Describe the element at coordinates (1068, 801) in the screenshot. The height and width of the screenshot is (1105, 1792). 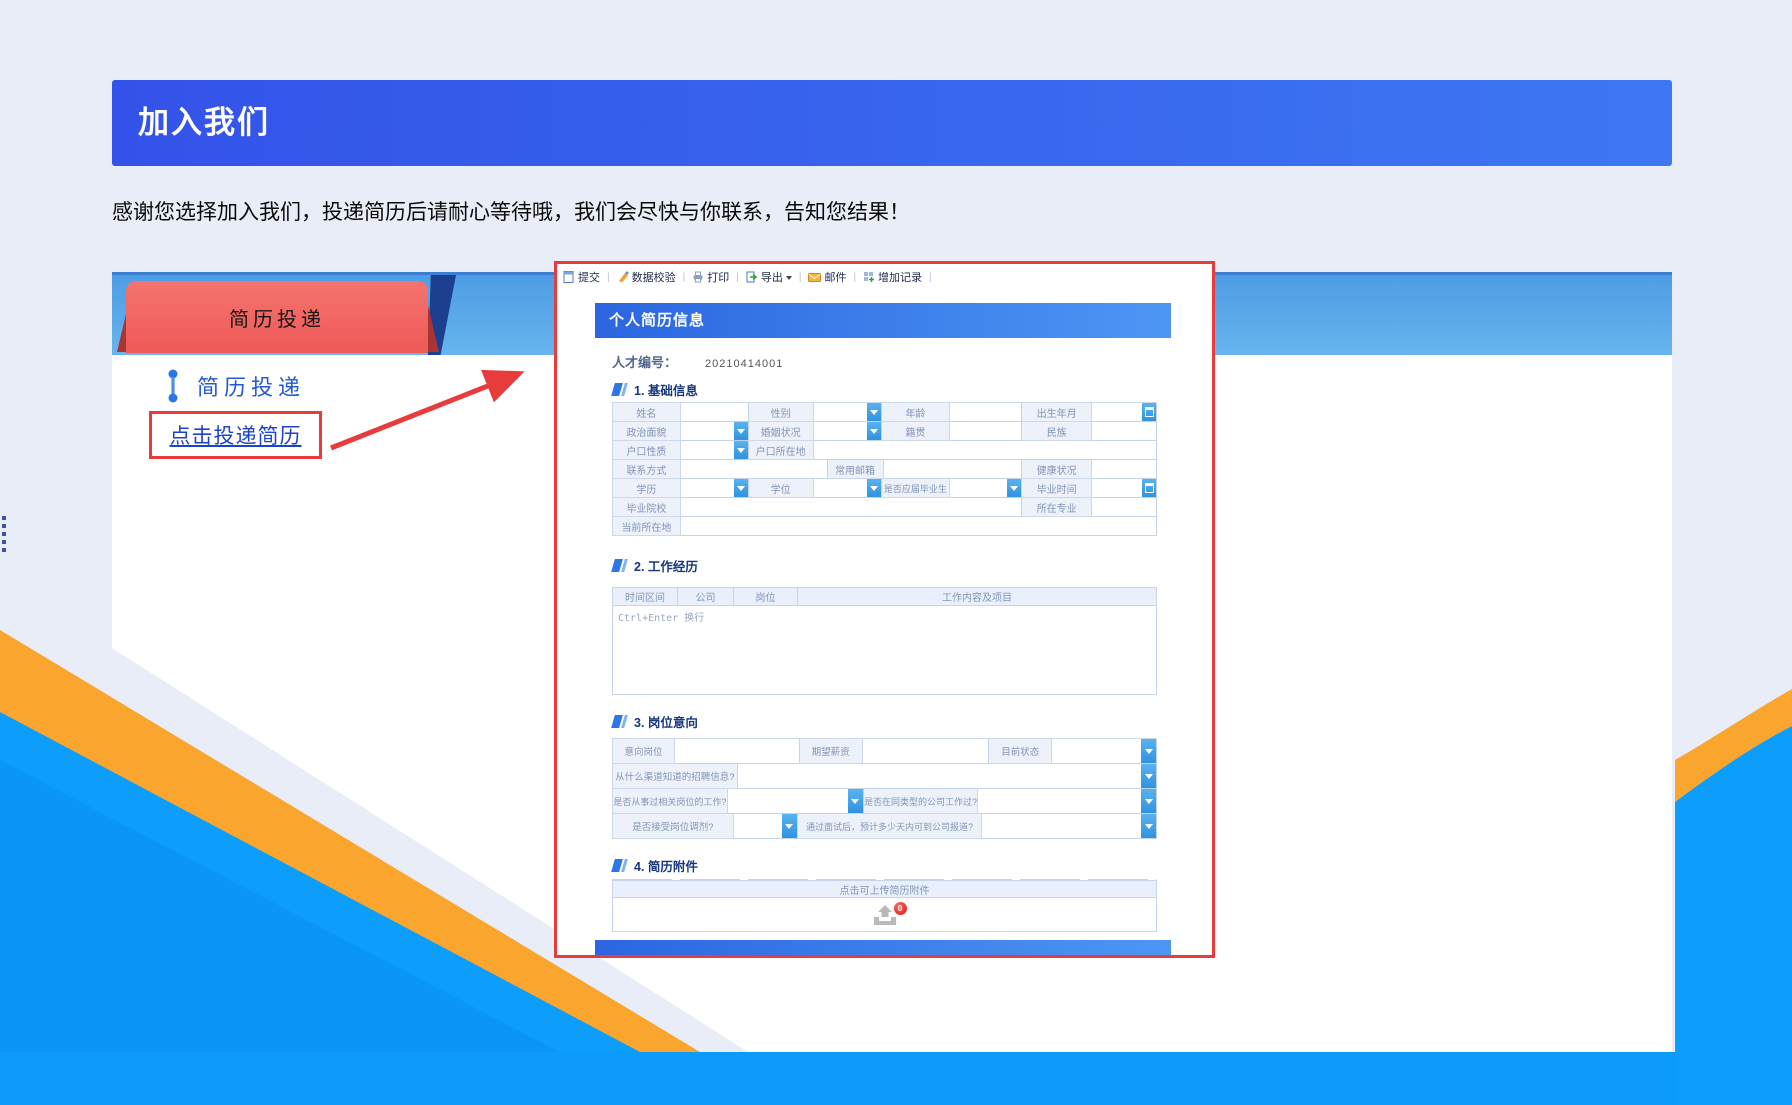
I see `same-type-company-select` at that location.